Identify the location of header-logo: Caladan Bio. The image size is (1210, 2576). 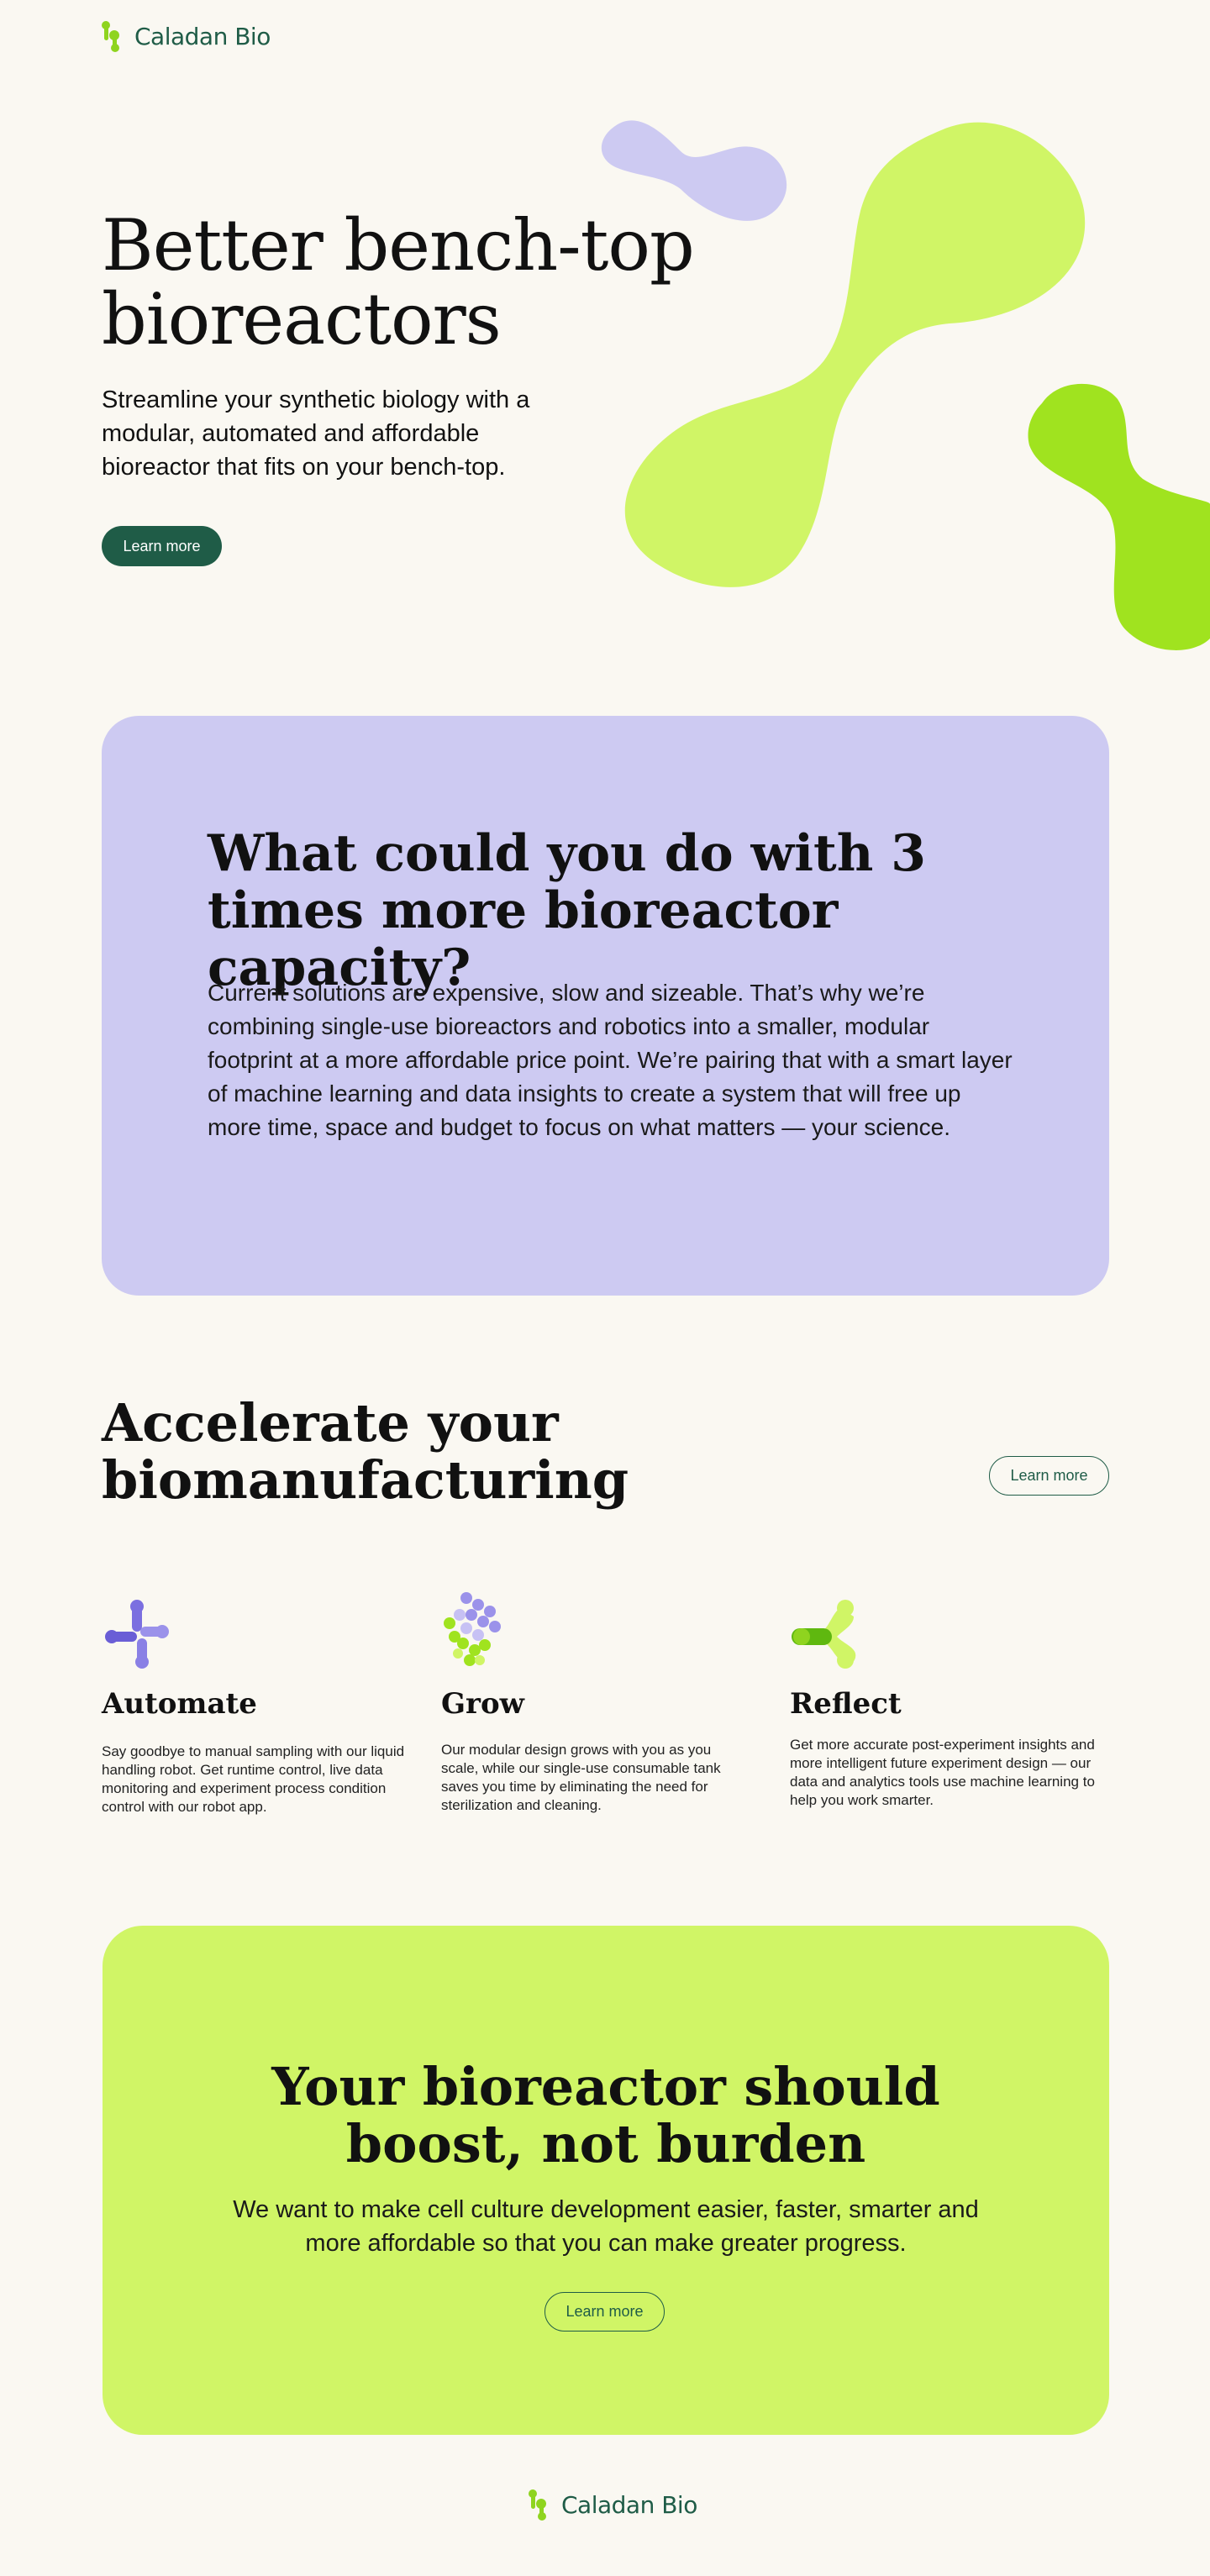
(186, 36).